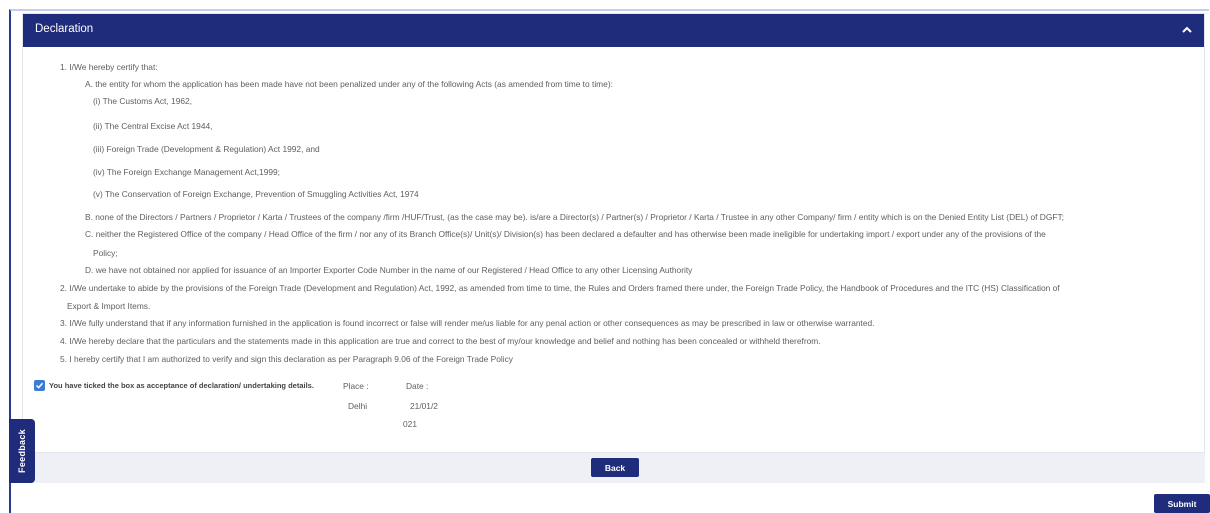 The height and width of the screenshot is (513, 1210). I want to click on back-button: Back, so click(615, 467).